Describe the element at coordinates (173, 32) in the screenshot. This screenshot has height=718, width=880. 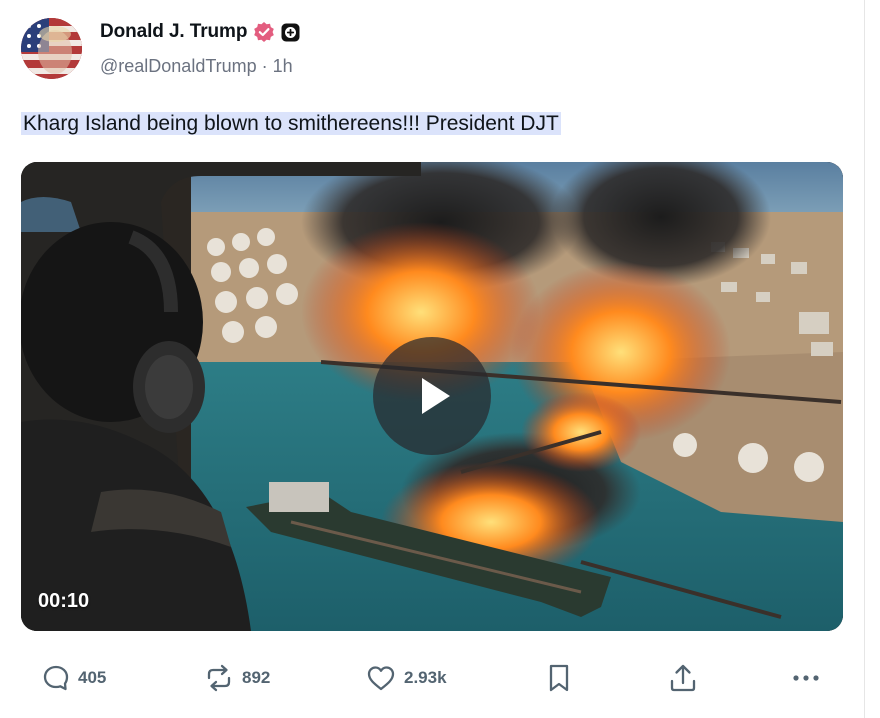
I see `author-name: Donald J. Trump` at that location.